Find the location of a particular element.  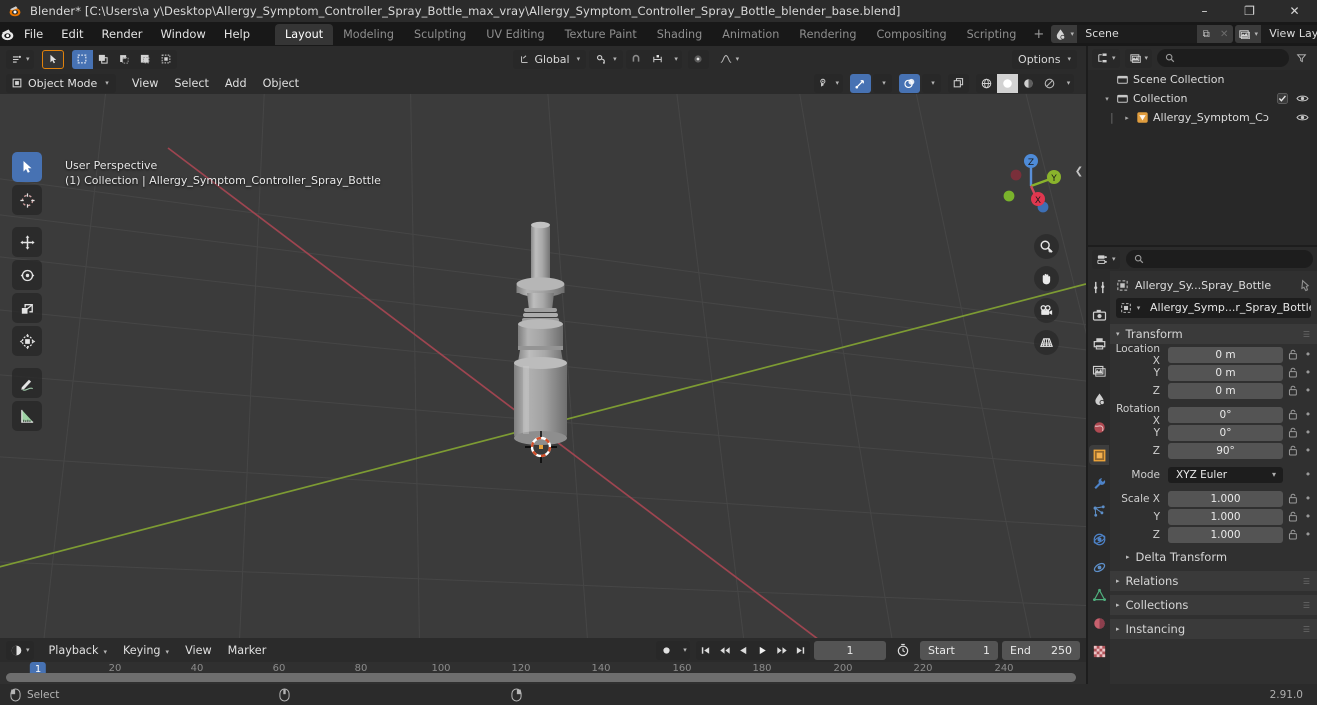

jump-to-end-button is located at coordinates (800, 650).